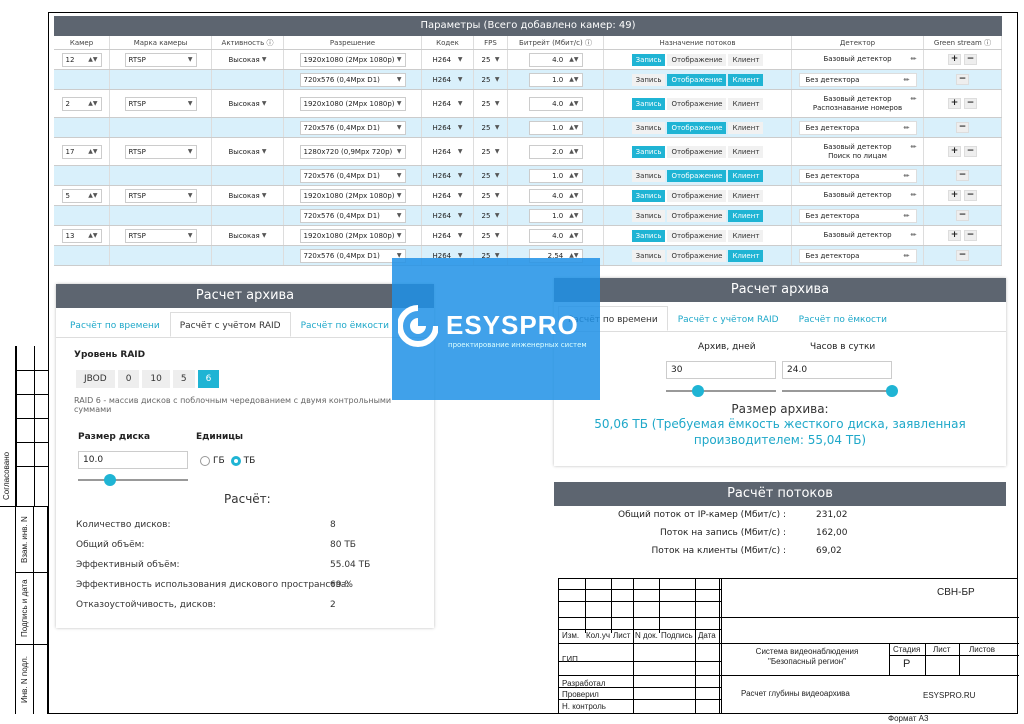 This screenshot has width=1024, height=724. I want to click on bitrate-input: 2.0 ▲▼, so click(555, 151).